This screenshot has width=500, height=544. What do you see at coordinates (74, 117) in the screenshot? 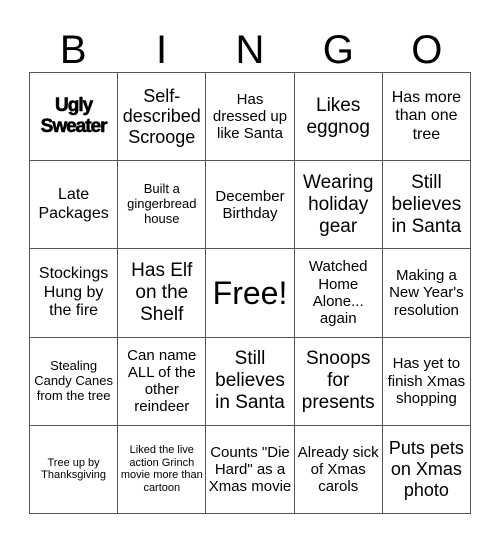
I see `bingo-cell: Ugly Sweater` at bounding box center [74, 117].